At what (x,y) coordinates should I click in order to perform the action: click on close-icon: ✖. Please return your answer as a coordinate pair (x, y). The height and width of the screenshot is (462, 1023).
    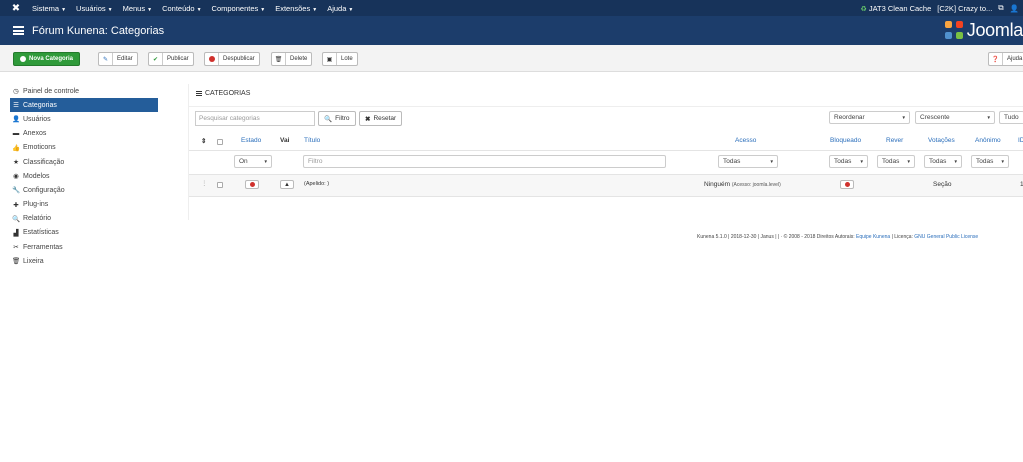
    Looking at the image, I should click on (368, 119).